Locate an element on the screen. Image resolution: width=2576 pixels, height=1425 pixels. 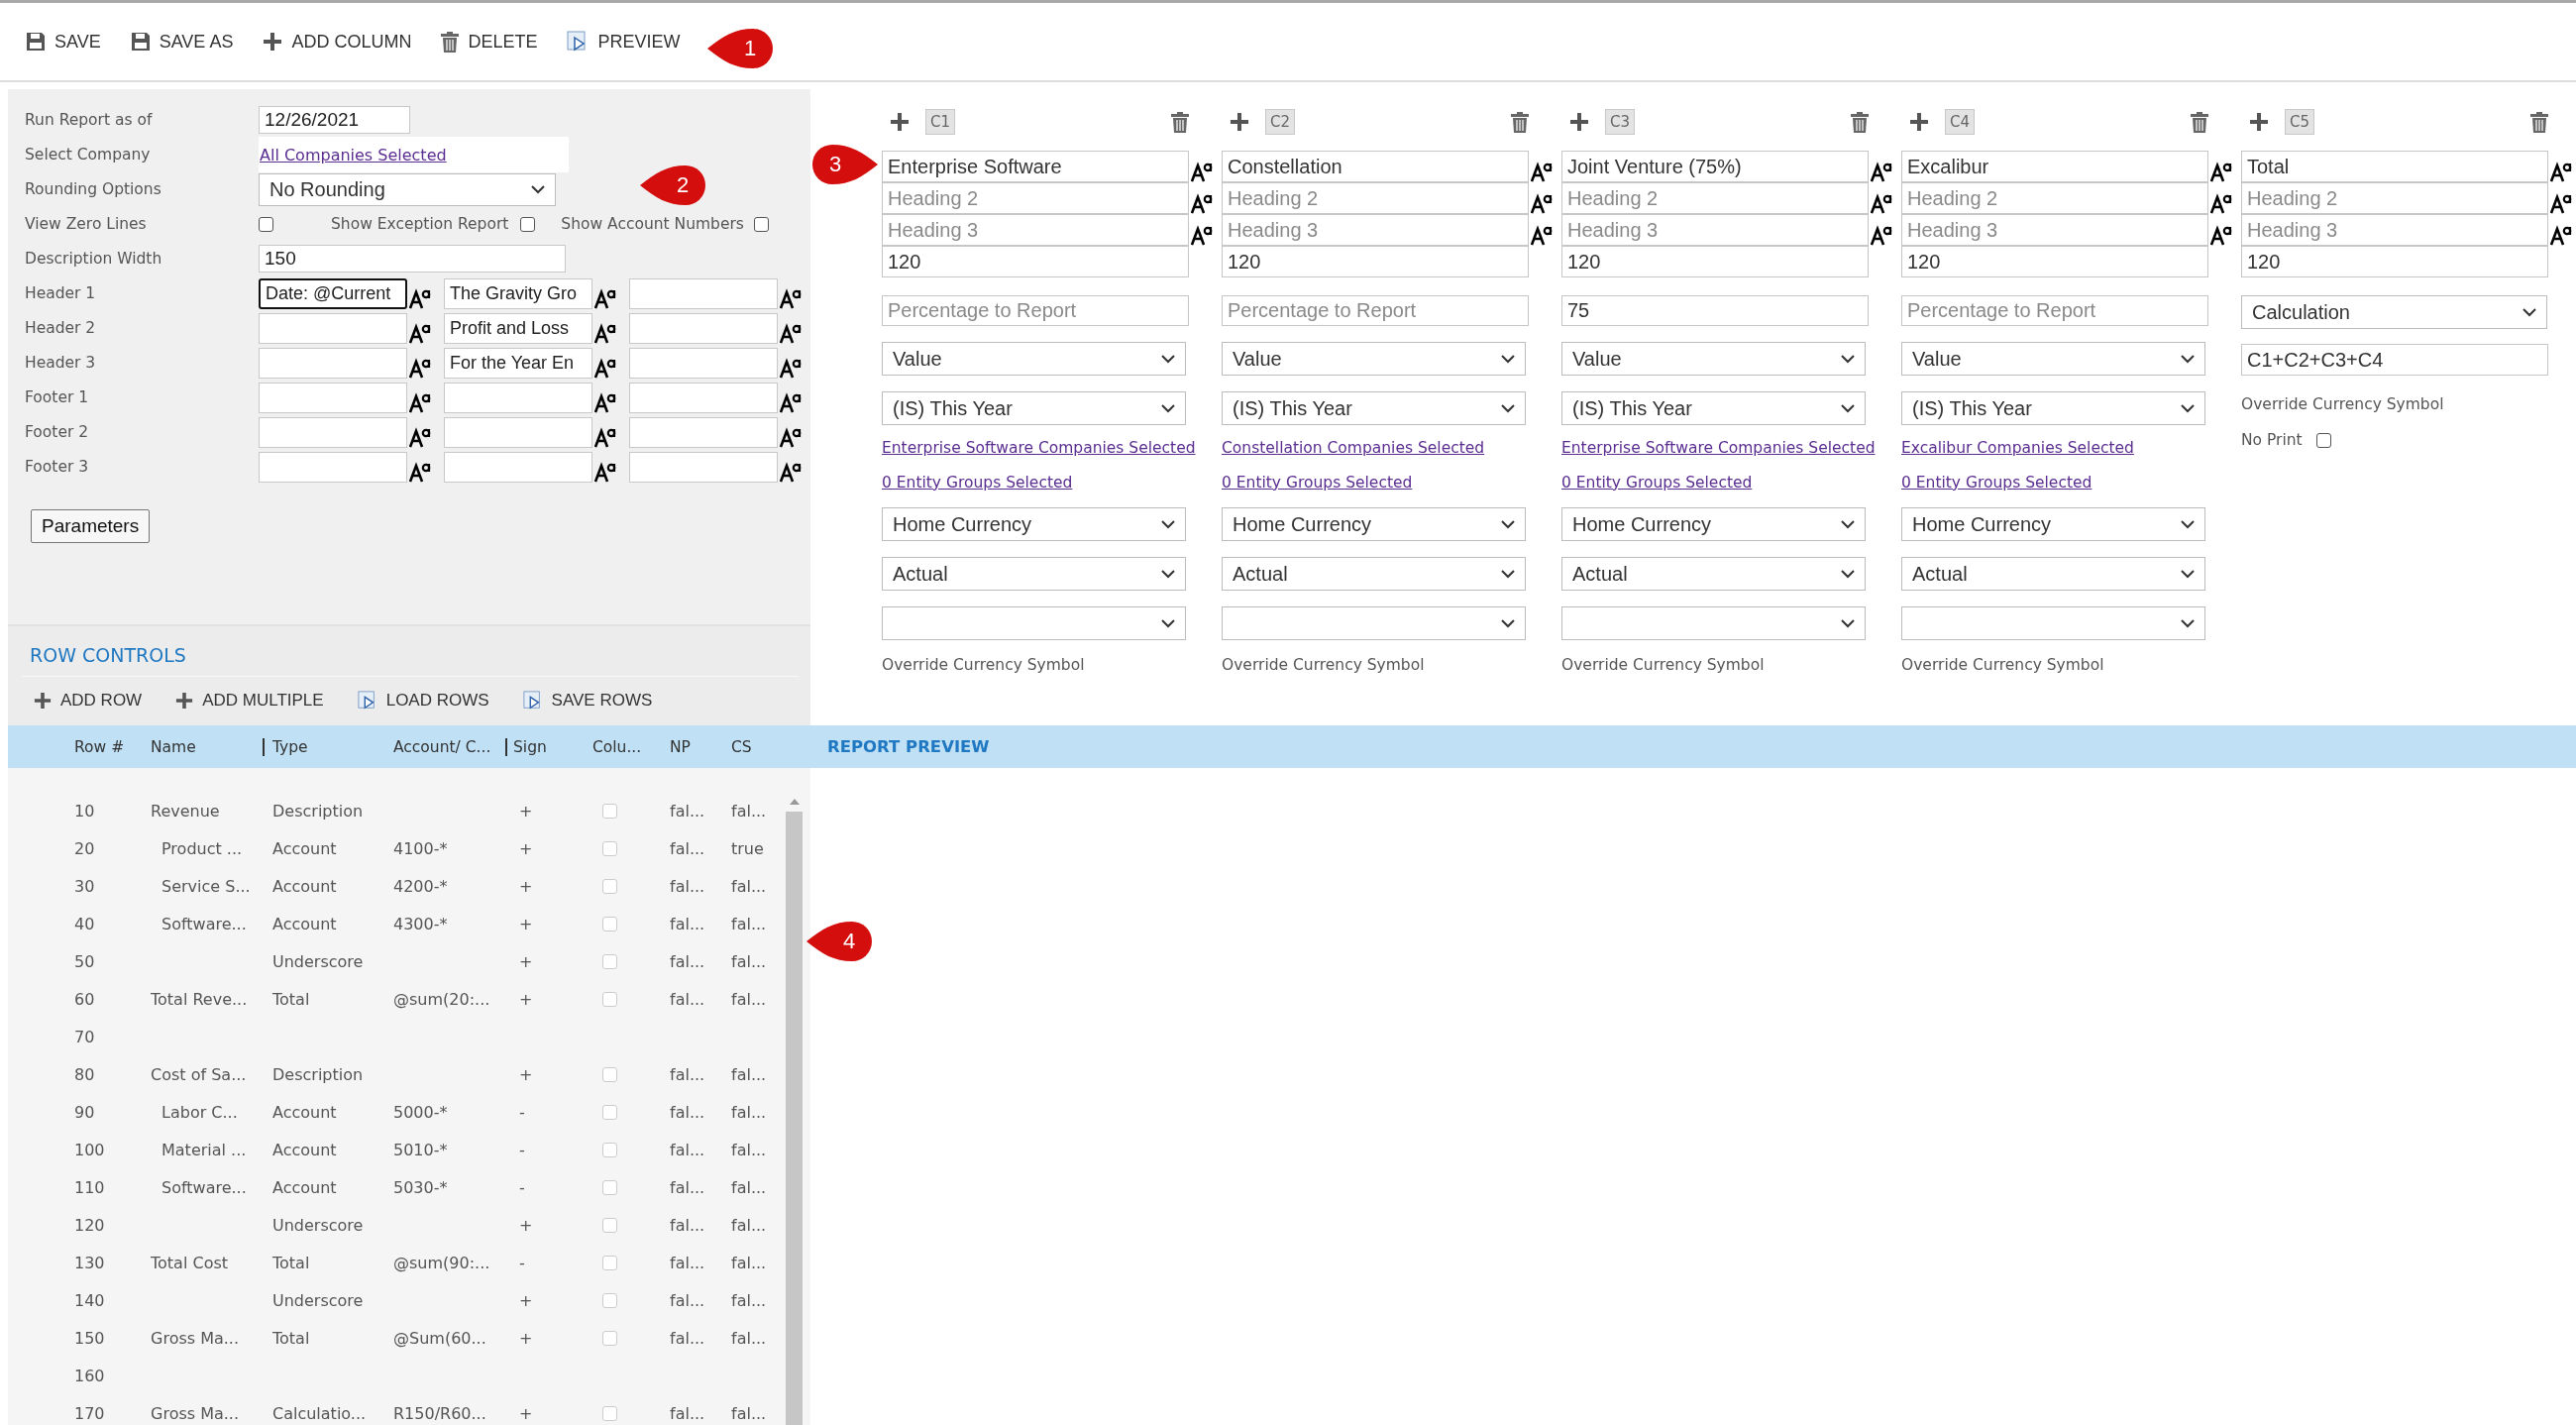
toolbar-button: ADD MULTIPLE is located at coordinates (249, 700).